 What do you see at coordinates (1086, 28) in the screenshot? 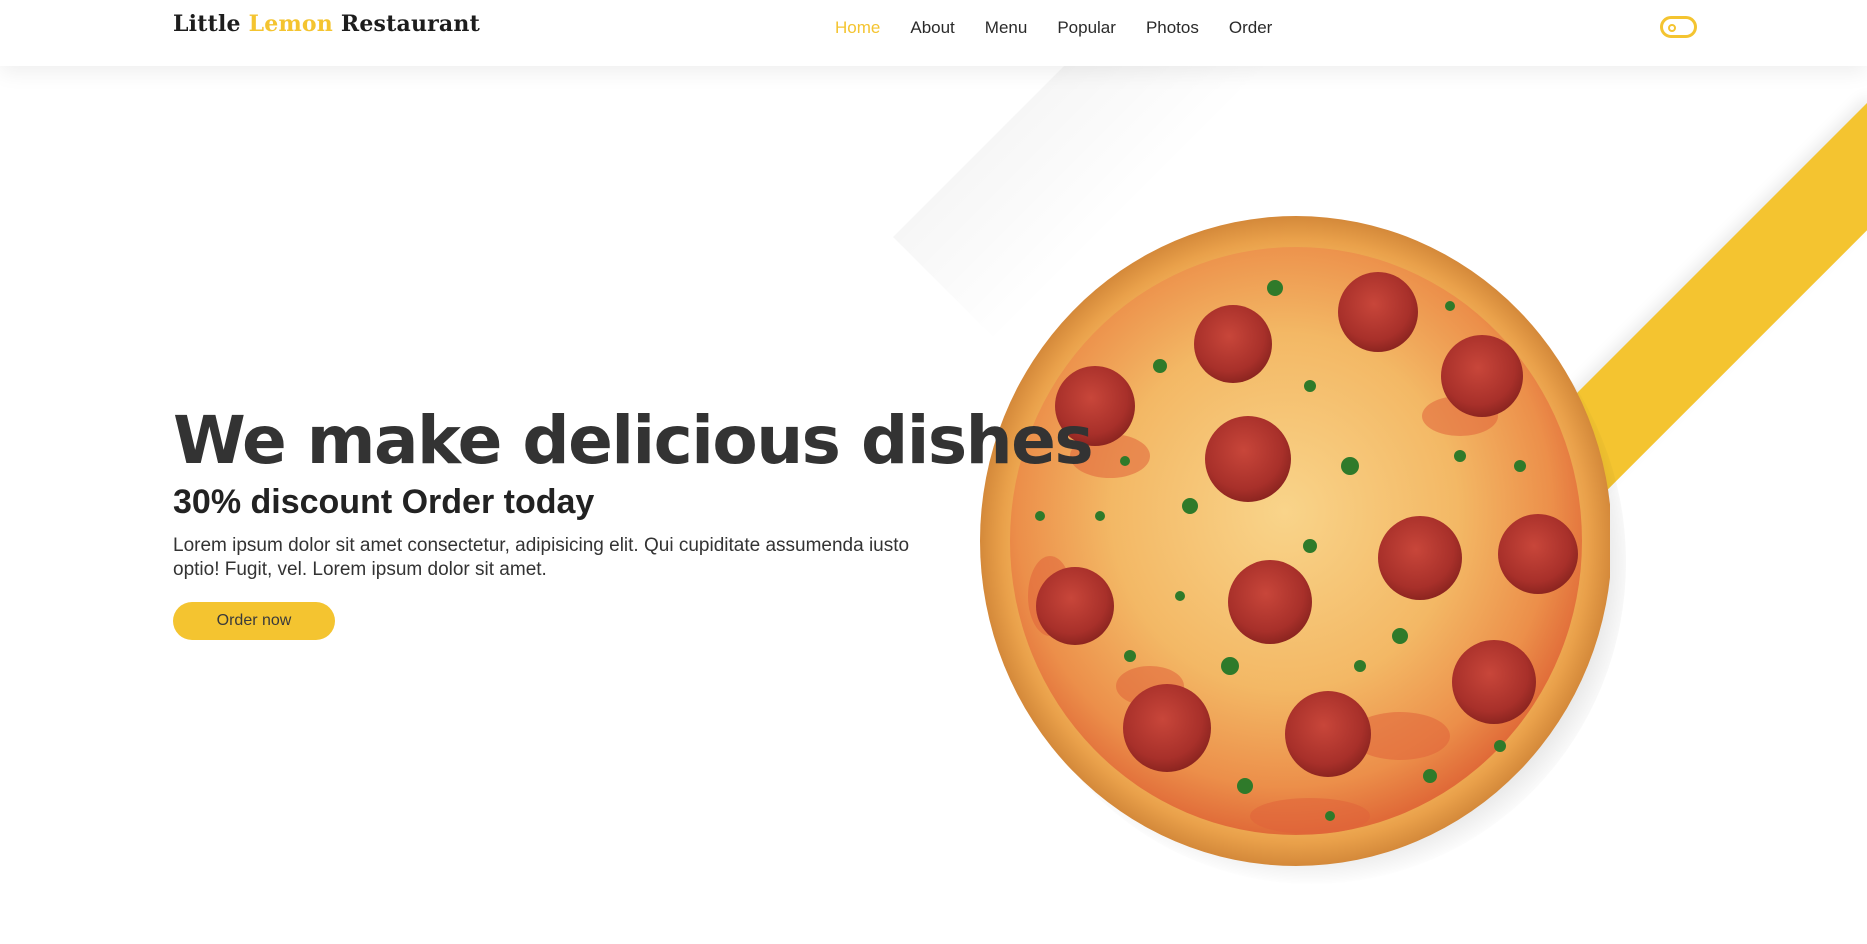
I see `nav-link-popular: Popular` at bounding box center [1086, 28].